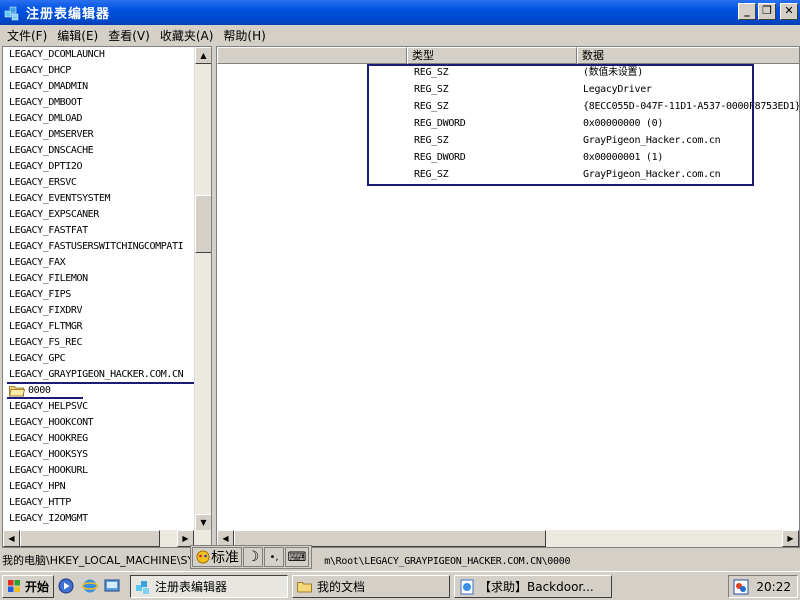 The height and width of the screenshot is (600, 800). I want to click on tree-horizontal-scrollbar: ◀ ▶, so click(107, 538).